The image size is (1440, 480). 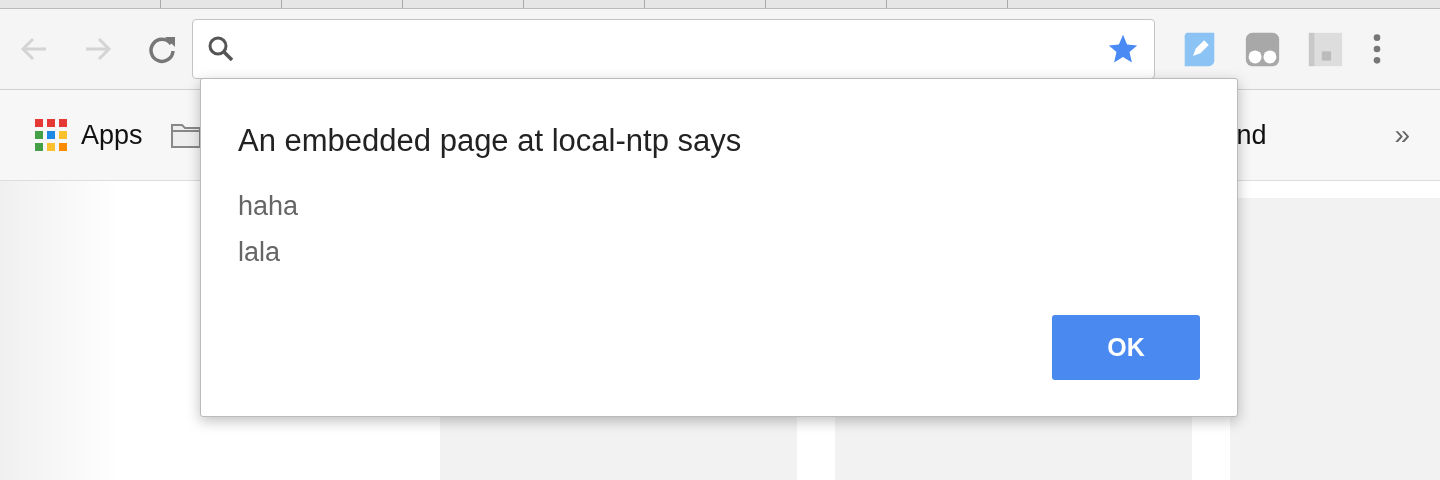 What do you see at coordinates (490, 141) in the screenshot?
I see `dialog-title: An embedded page at local-ntp says` at bounding box center [490, 141].